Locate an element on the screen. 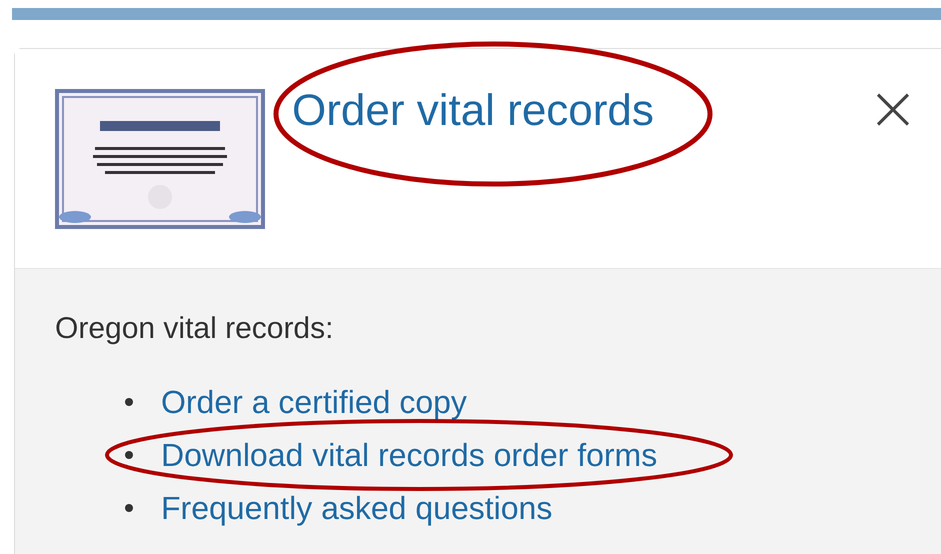 Image resolution: width=941 pixels, height=554 pixels. link: Frequently asked questions is located at coordinates (356, 508).